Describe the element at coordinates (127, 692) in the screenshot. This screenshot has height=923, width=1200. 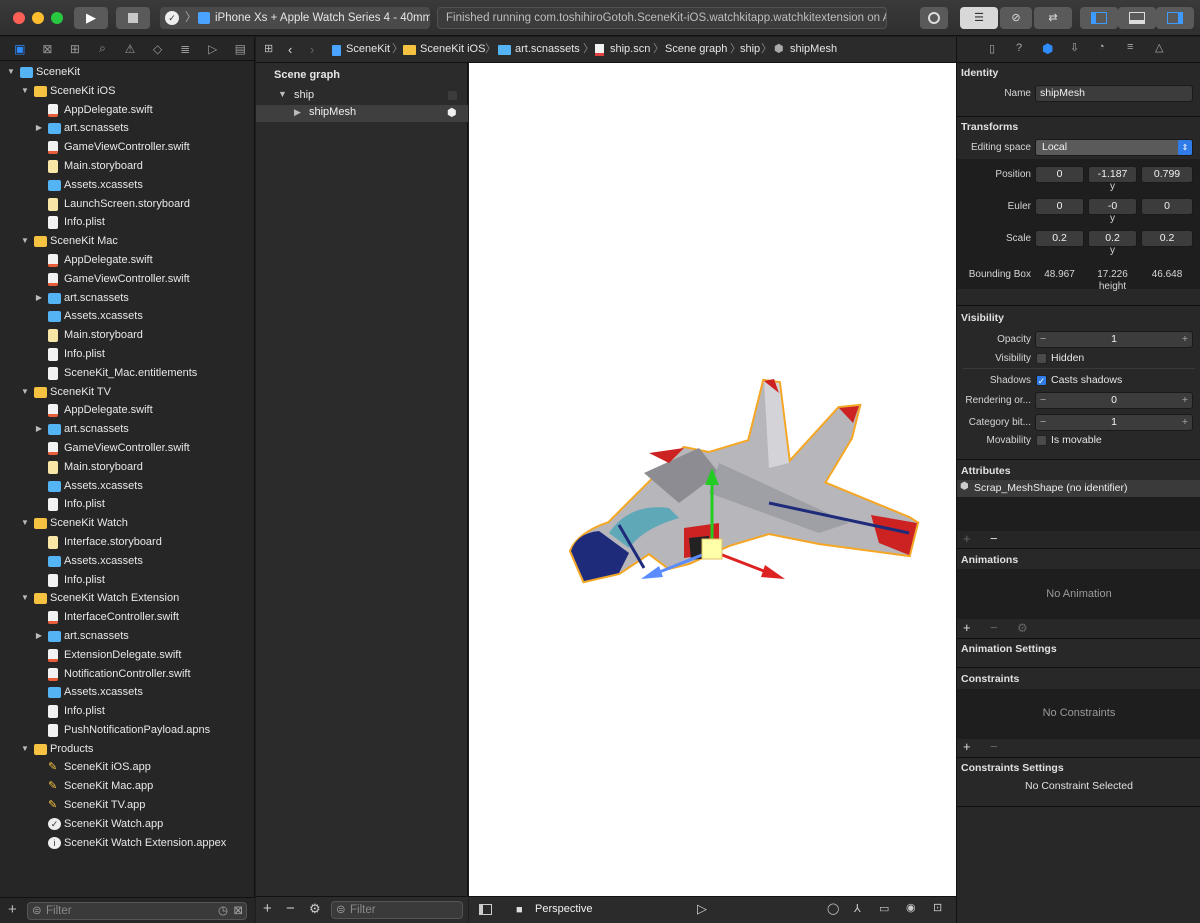
I see `navigator-item: Assets.xcassets` at that location.